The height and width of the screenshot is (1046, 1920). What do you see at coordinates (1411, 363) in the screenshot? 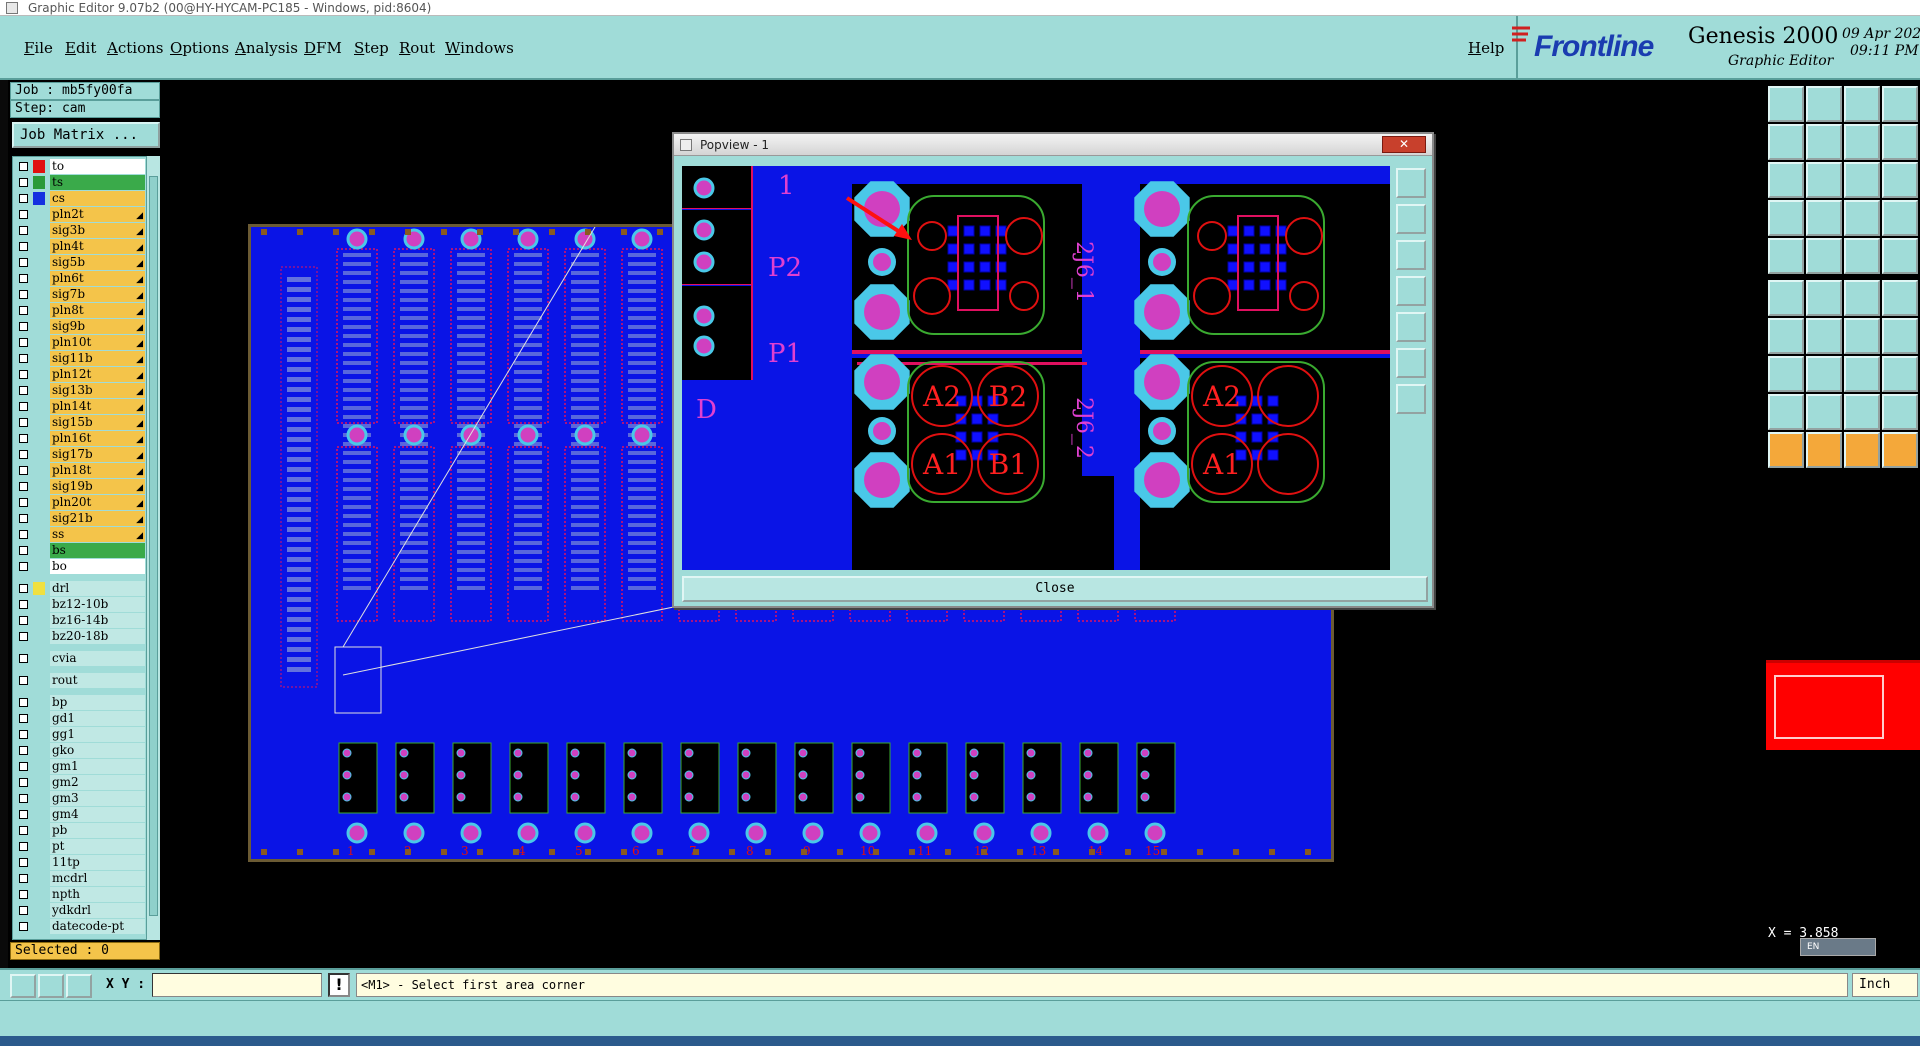
I see `pv-fit-icon` at bounding box center [1411, 363].